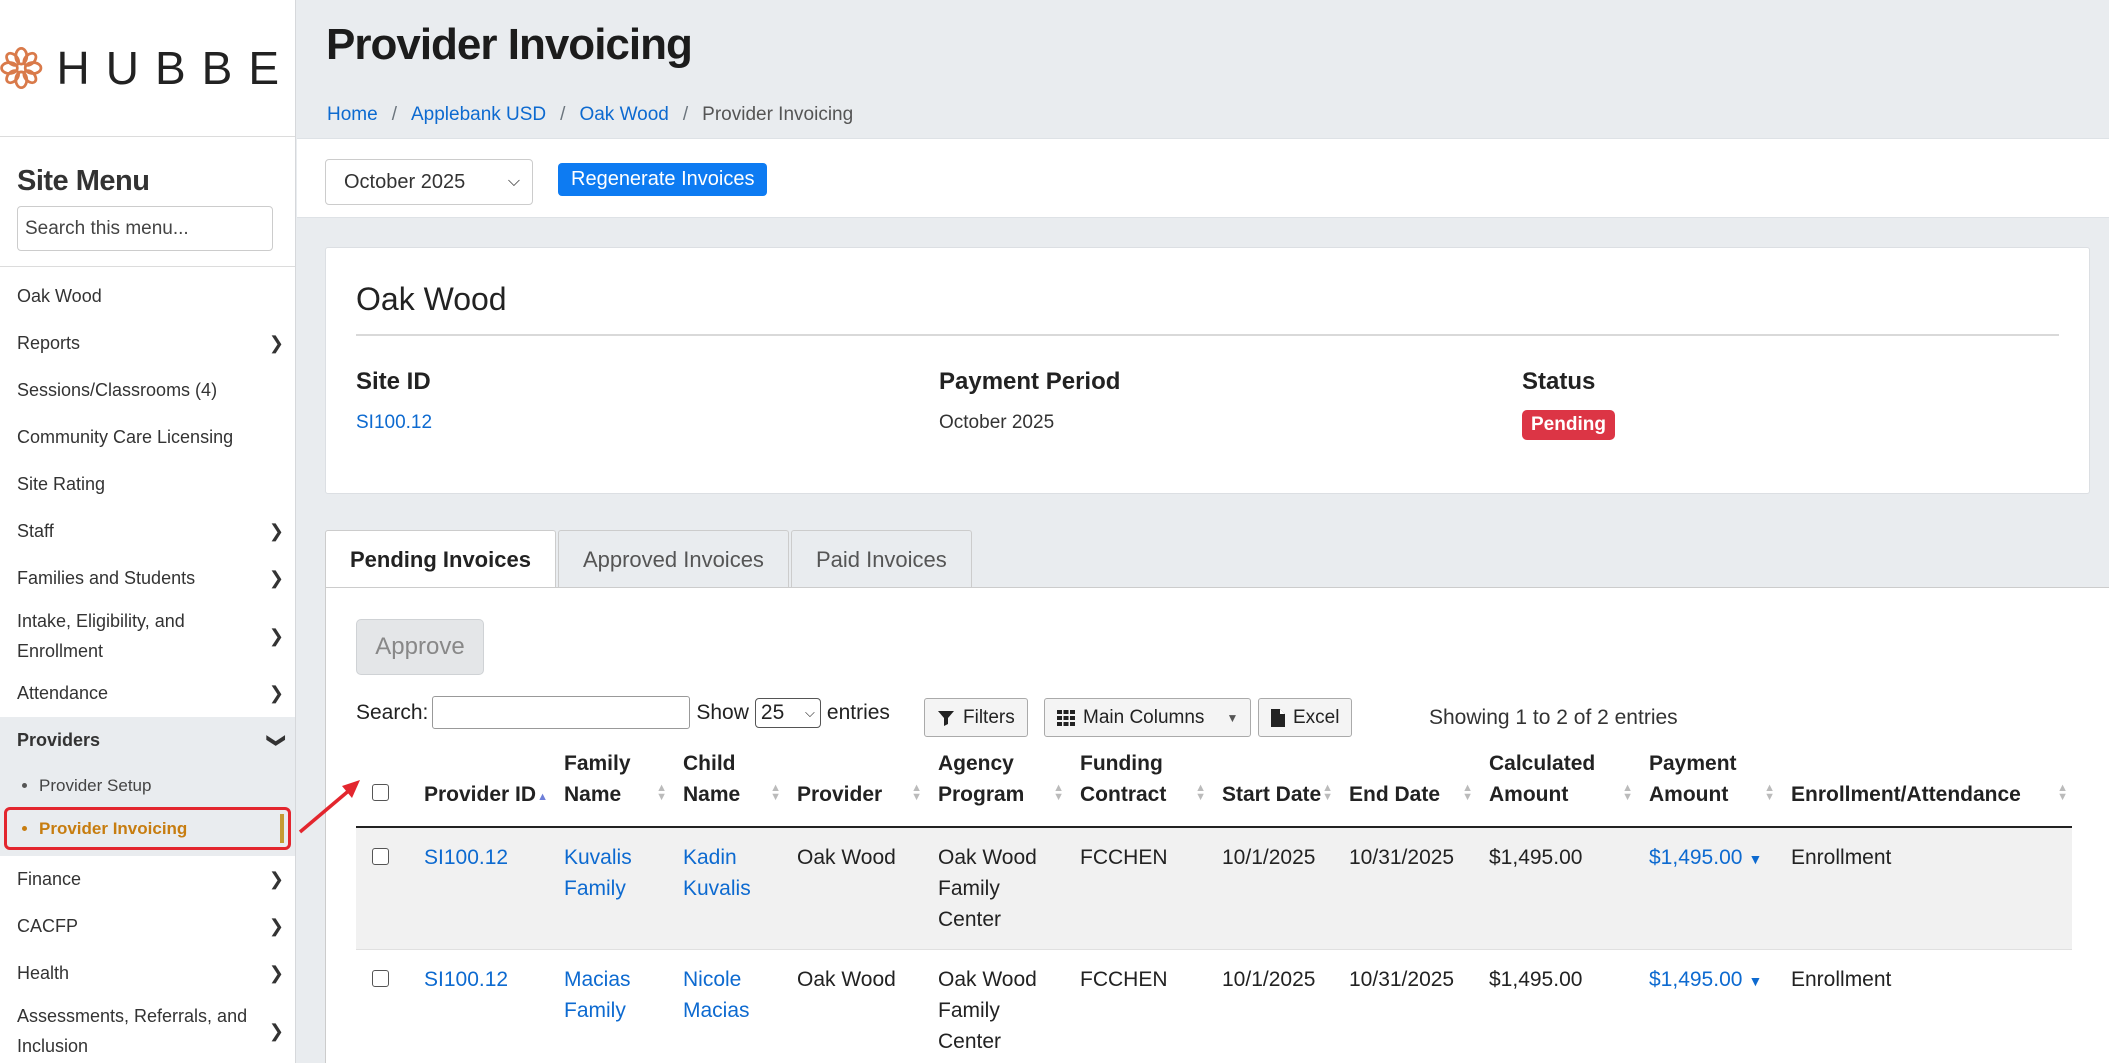 This screenshot has height=1063, width=2109. I want to click on table-search-input, so click(561, 712).